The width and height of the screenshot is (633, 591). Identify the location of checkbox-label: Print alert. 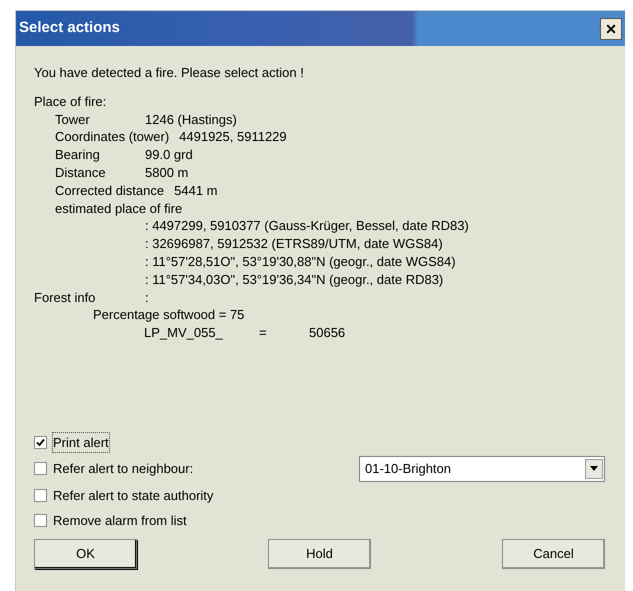
(81, 442).